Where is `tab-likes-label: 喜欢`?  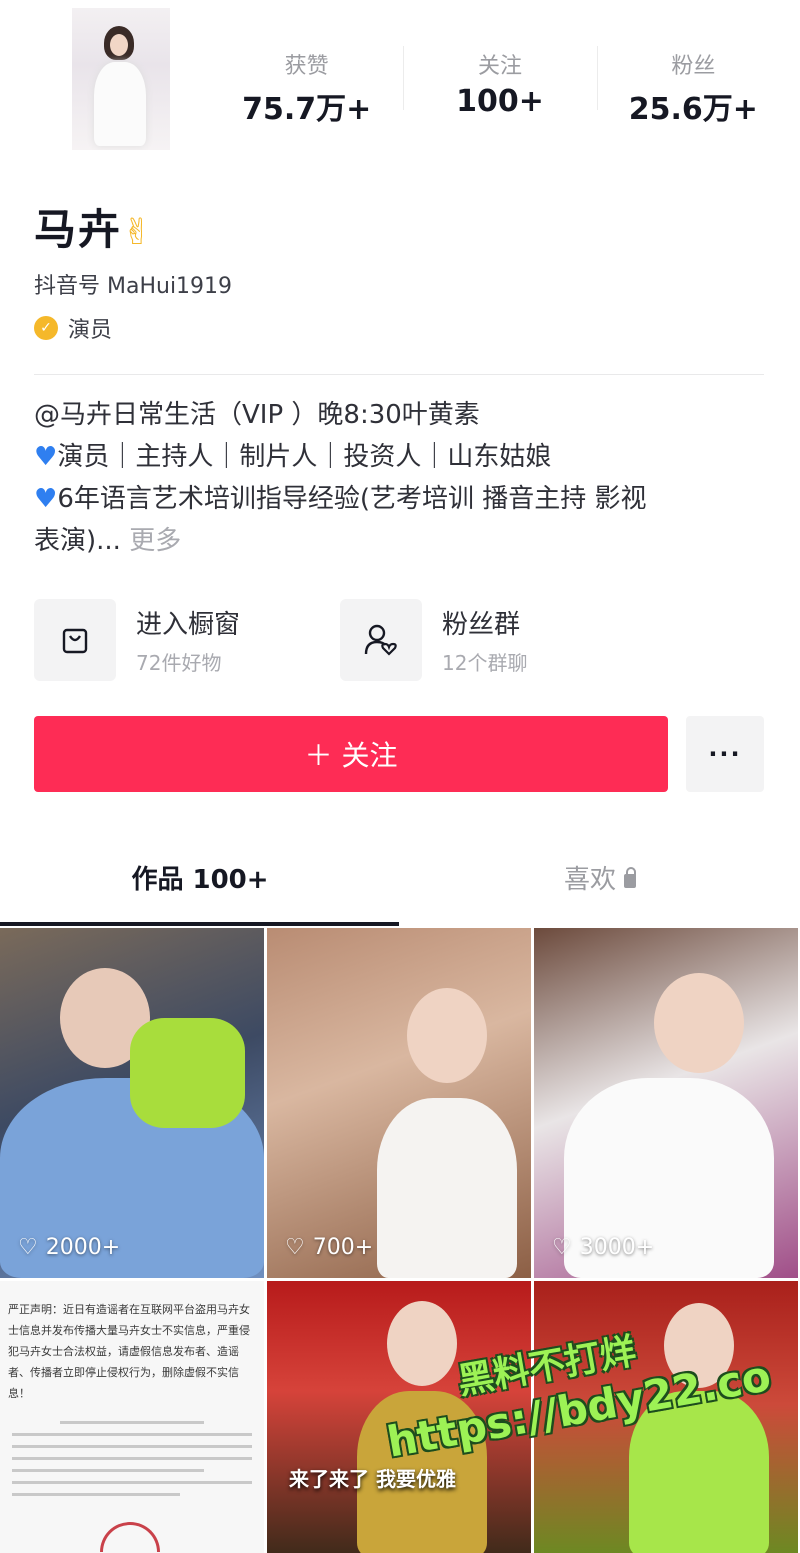
tab-likes-label: 喜欢 is located at coordinates (589, 880).